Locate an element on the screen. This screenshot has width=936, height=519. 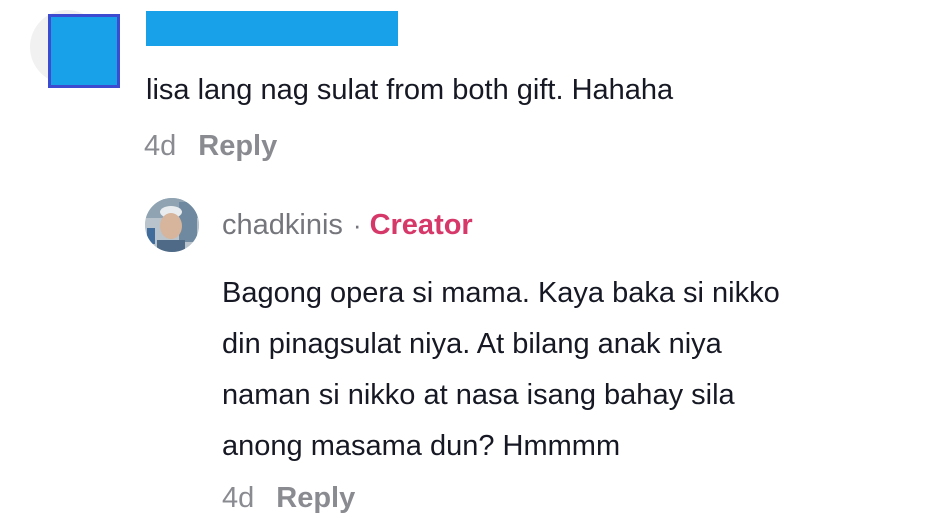
reply-header: chadkinis · Creator is located at coordinates (347, 225).